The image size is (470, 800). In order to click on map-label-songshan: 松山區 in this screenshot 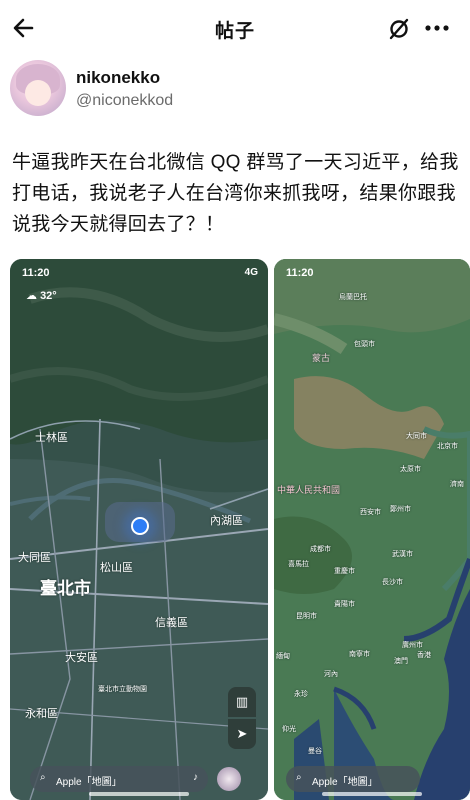, I will do `click(116, 568)`.